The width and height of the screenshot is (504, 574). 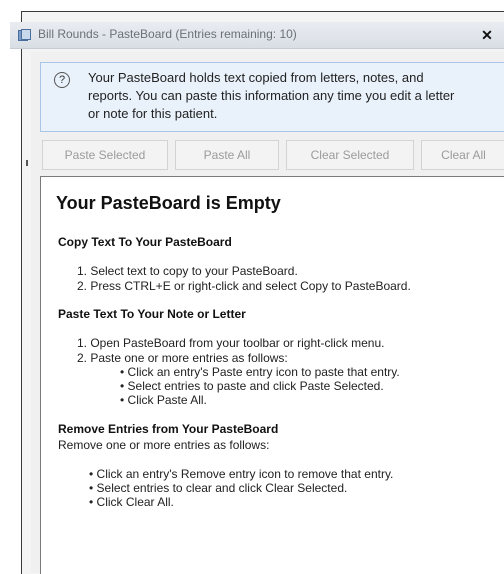 What do you see at coordinates (350, 155) in the screenshot?
I see `clear-selected-button: Clear Selected` at bounding box center [350, 155].